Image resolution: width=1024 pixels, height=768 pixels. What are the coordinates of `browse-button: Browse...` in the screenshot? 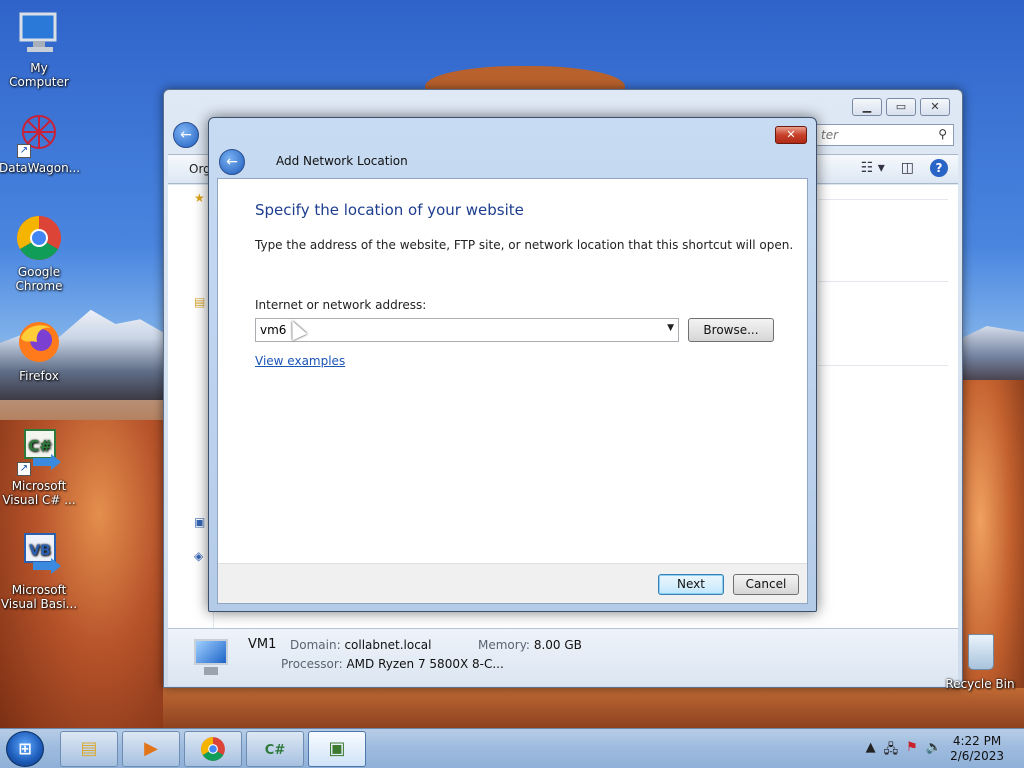 It's located at (731, 330).